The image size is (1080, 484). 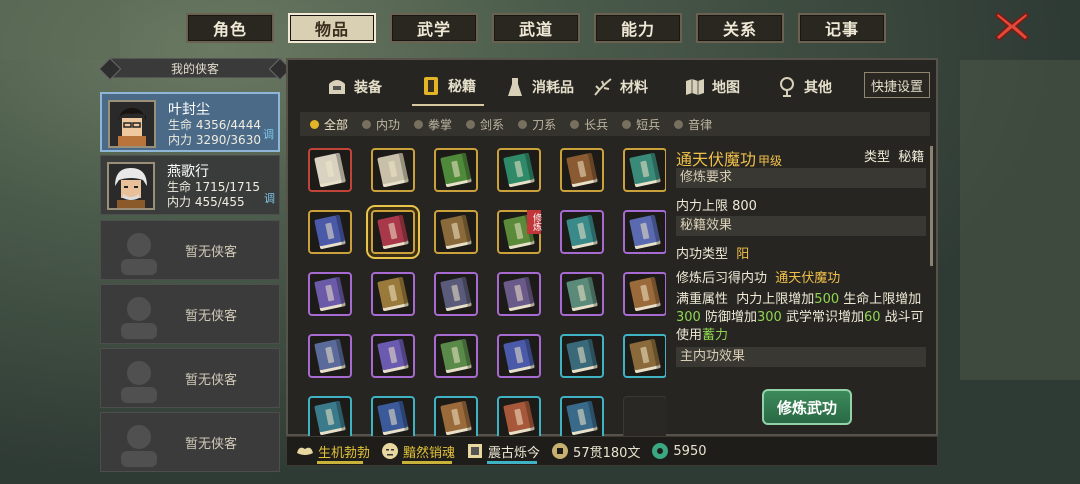 I want to click on tab-character: 角色, so click(x=230, y=28).